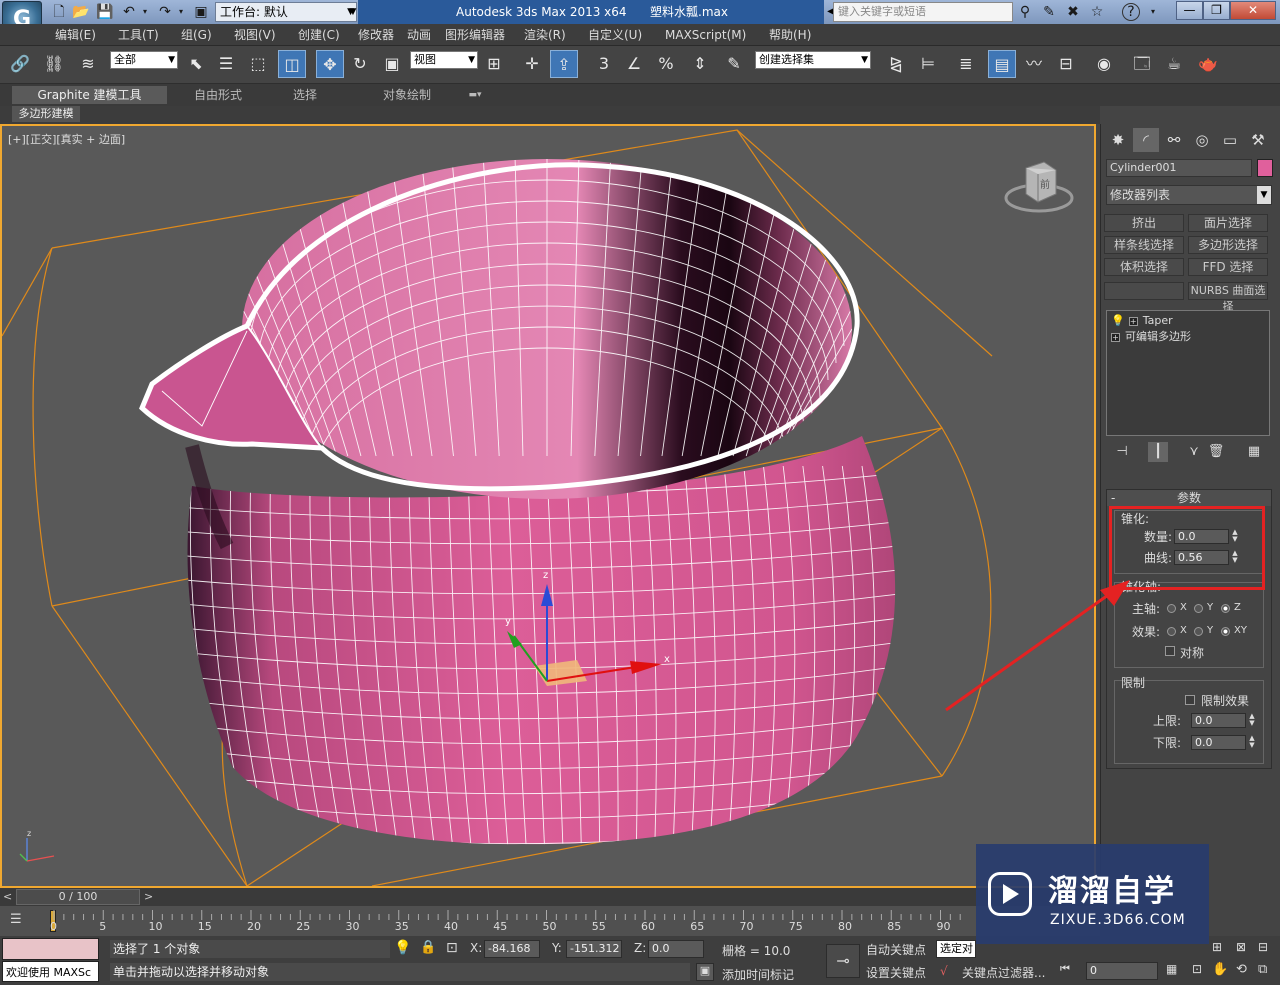 Image resolution: width=1280 pixels, height=985 pixels. Describe the element at coordinates (1241, 947) in the screenshot. I see `zoom-all-icon: ⊠` at that location.